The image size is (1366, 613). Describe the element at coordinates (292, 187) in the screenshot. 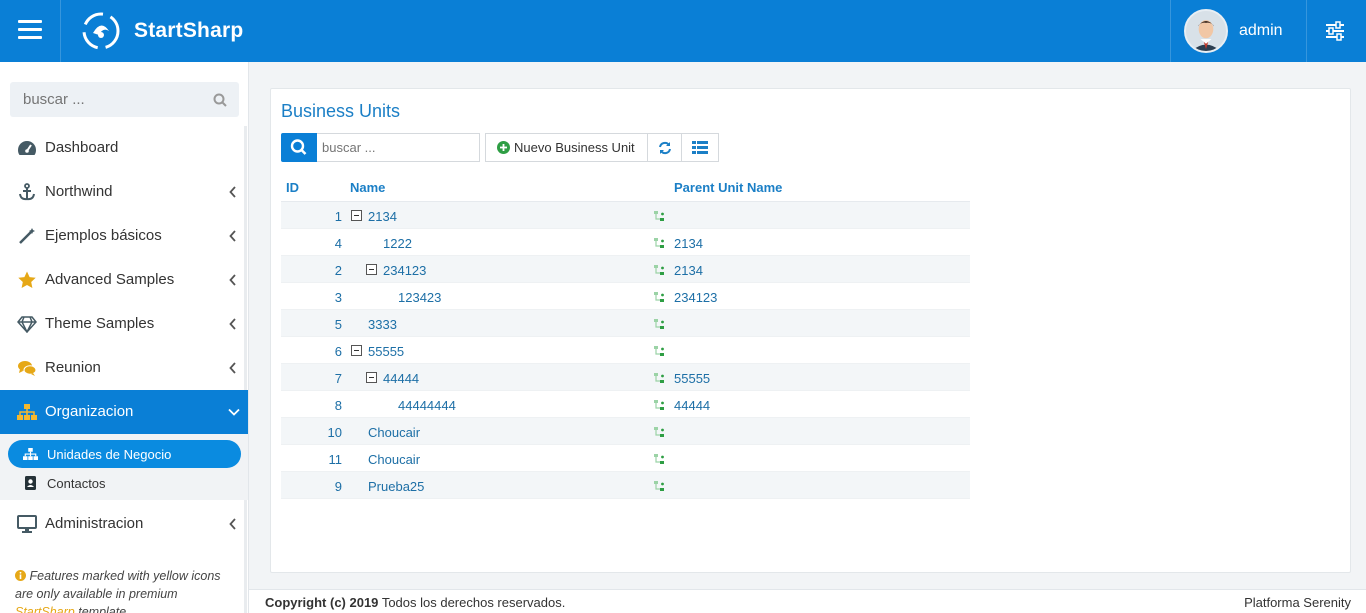

I see `column-header-id: ID` at that location.